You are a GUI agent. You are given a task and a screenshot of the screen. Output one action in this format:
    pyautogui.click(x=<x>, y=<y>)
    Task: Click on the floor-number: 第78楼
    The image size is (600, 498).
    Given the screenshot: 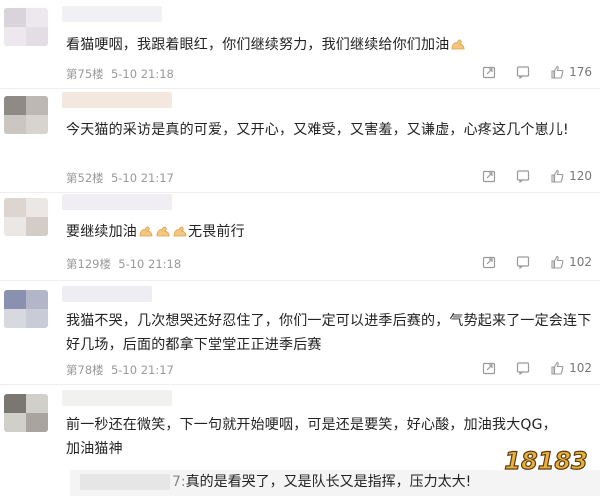 What is the action you would take?
    pyautogui.click(x=85, y=370)
    